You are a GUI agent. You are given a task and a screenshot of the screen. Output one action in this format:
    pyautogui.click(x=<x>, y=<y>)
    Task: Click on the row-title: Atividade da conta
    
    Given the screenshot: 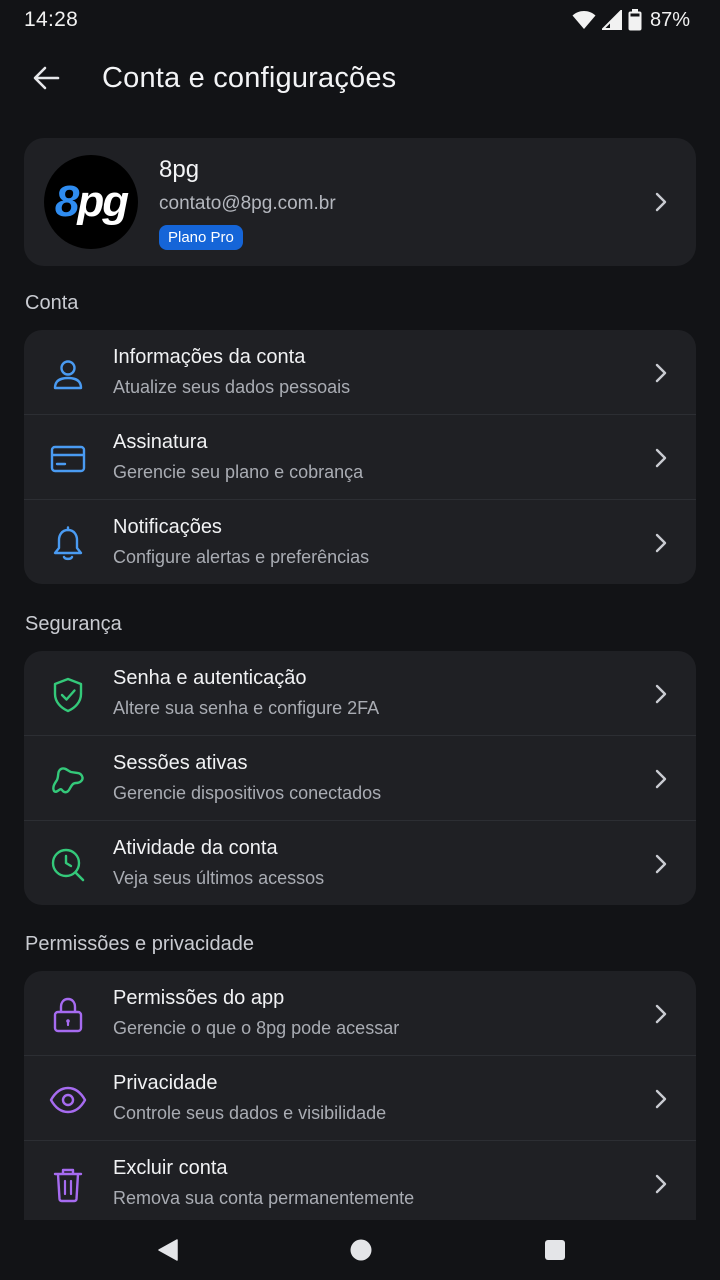 What is the action you would take?
    pyautogui.click(x=195, y=848)
    